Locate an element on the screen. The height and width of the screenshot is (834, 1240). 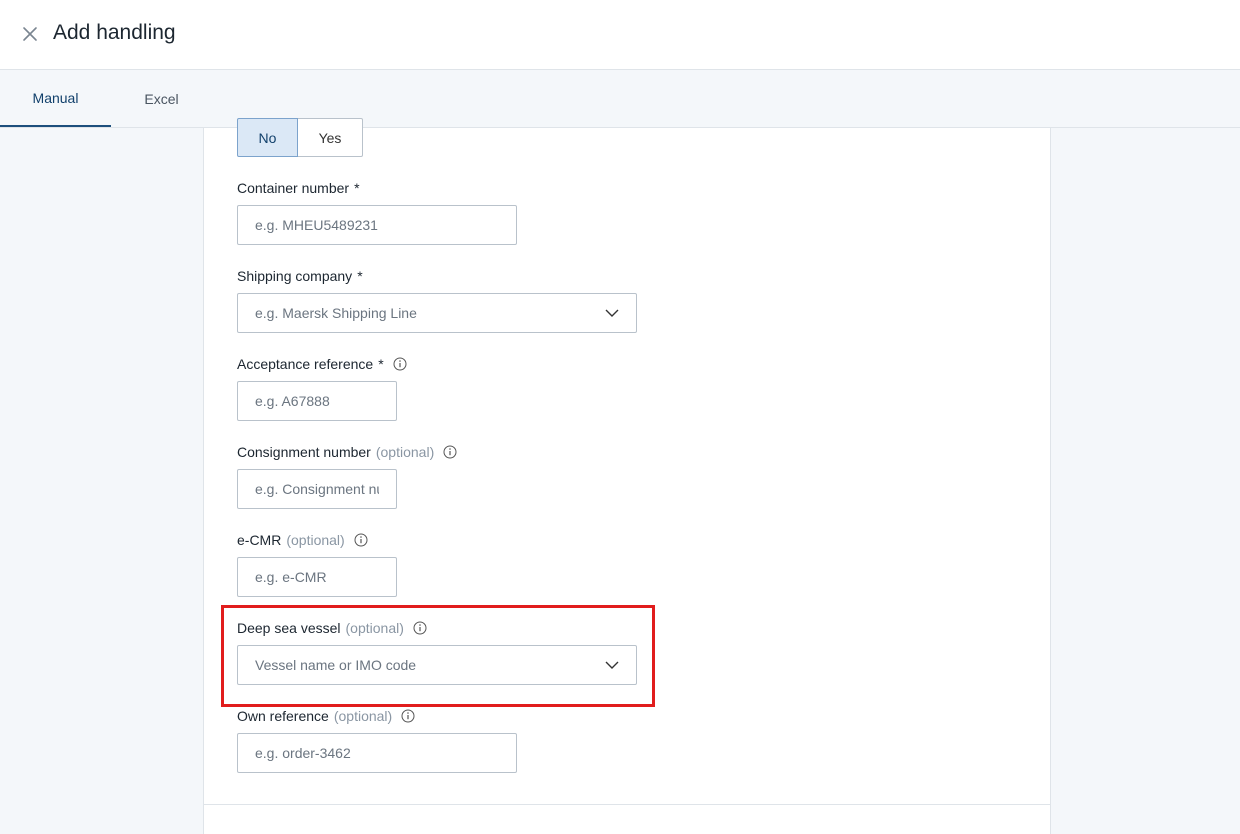
toggle-no-button: No is located at coordinates (267, 137).